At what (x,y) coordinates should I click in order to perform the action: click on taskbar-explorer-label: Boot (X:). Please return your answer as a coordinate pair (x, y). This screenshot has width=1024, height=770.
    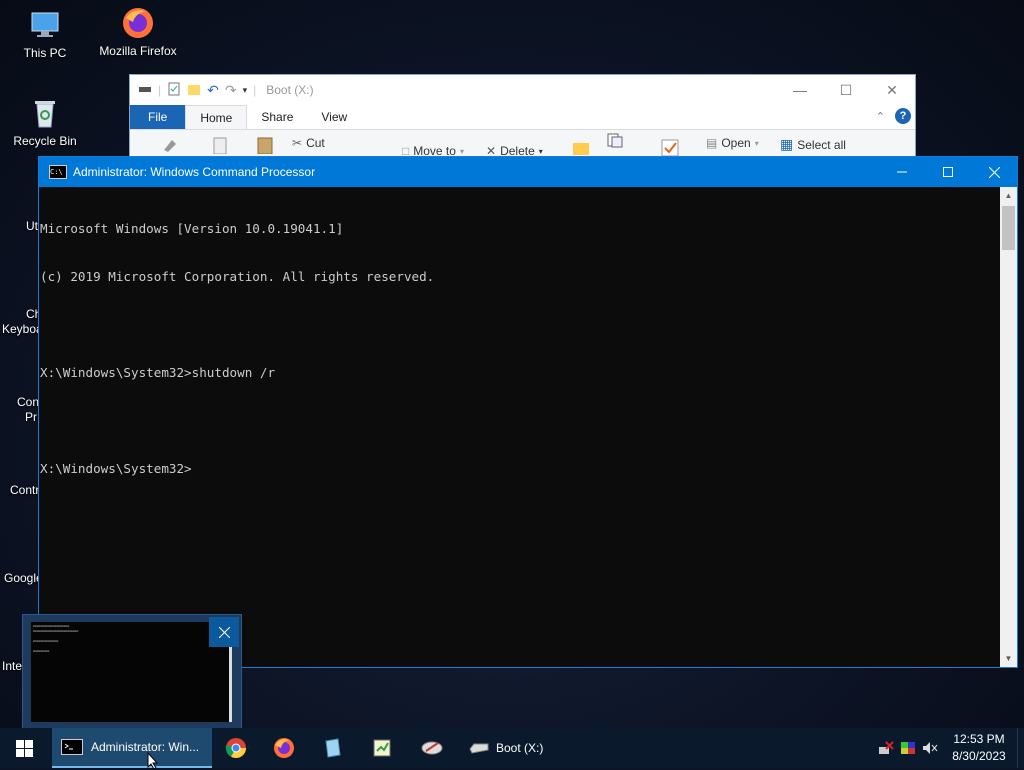
    Looking at the image, I should click on (520, 748).